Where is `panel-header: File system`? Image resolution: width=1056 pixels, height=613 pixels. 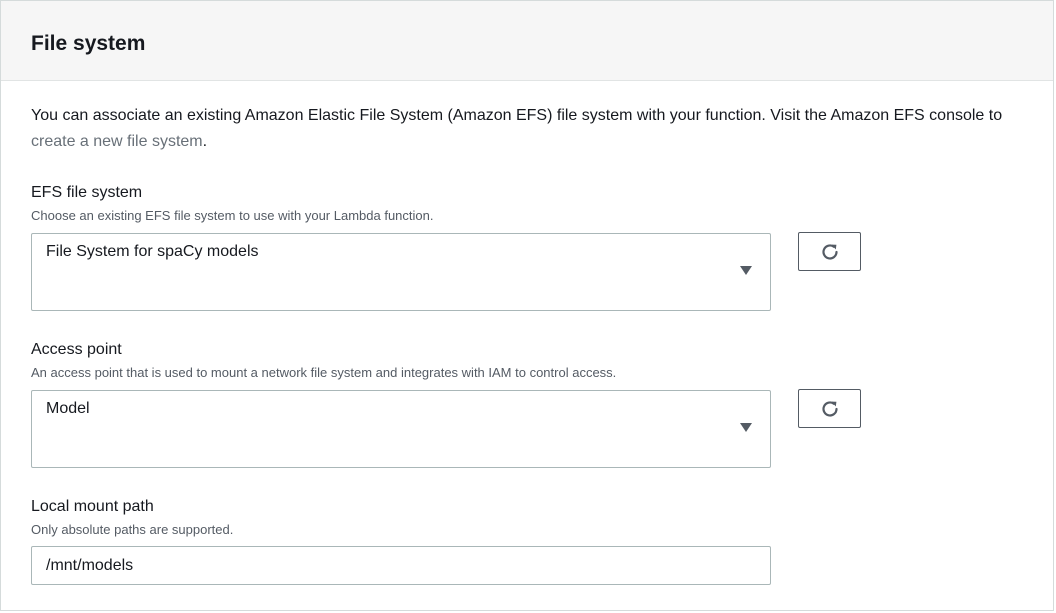
panel-header: File system is located at coordinates (527, 41).